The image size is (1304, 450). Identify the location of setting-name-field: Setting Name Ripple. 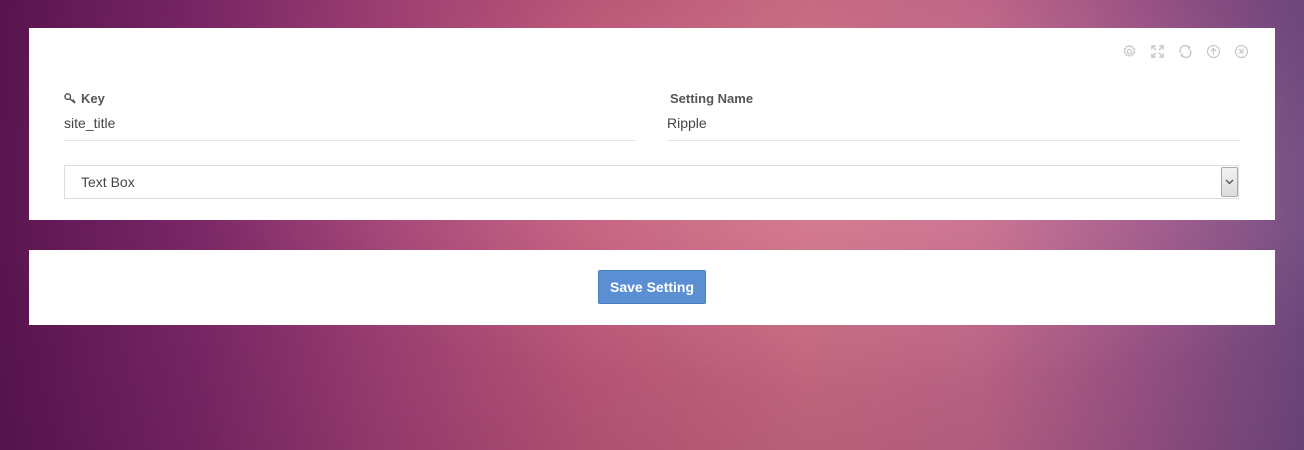
(953, 115).